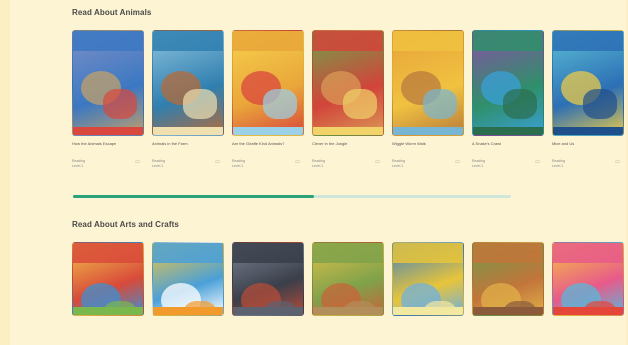  I want to click on book-title: How the Animals Escape, so click(108, 147).